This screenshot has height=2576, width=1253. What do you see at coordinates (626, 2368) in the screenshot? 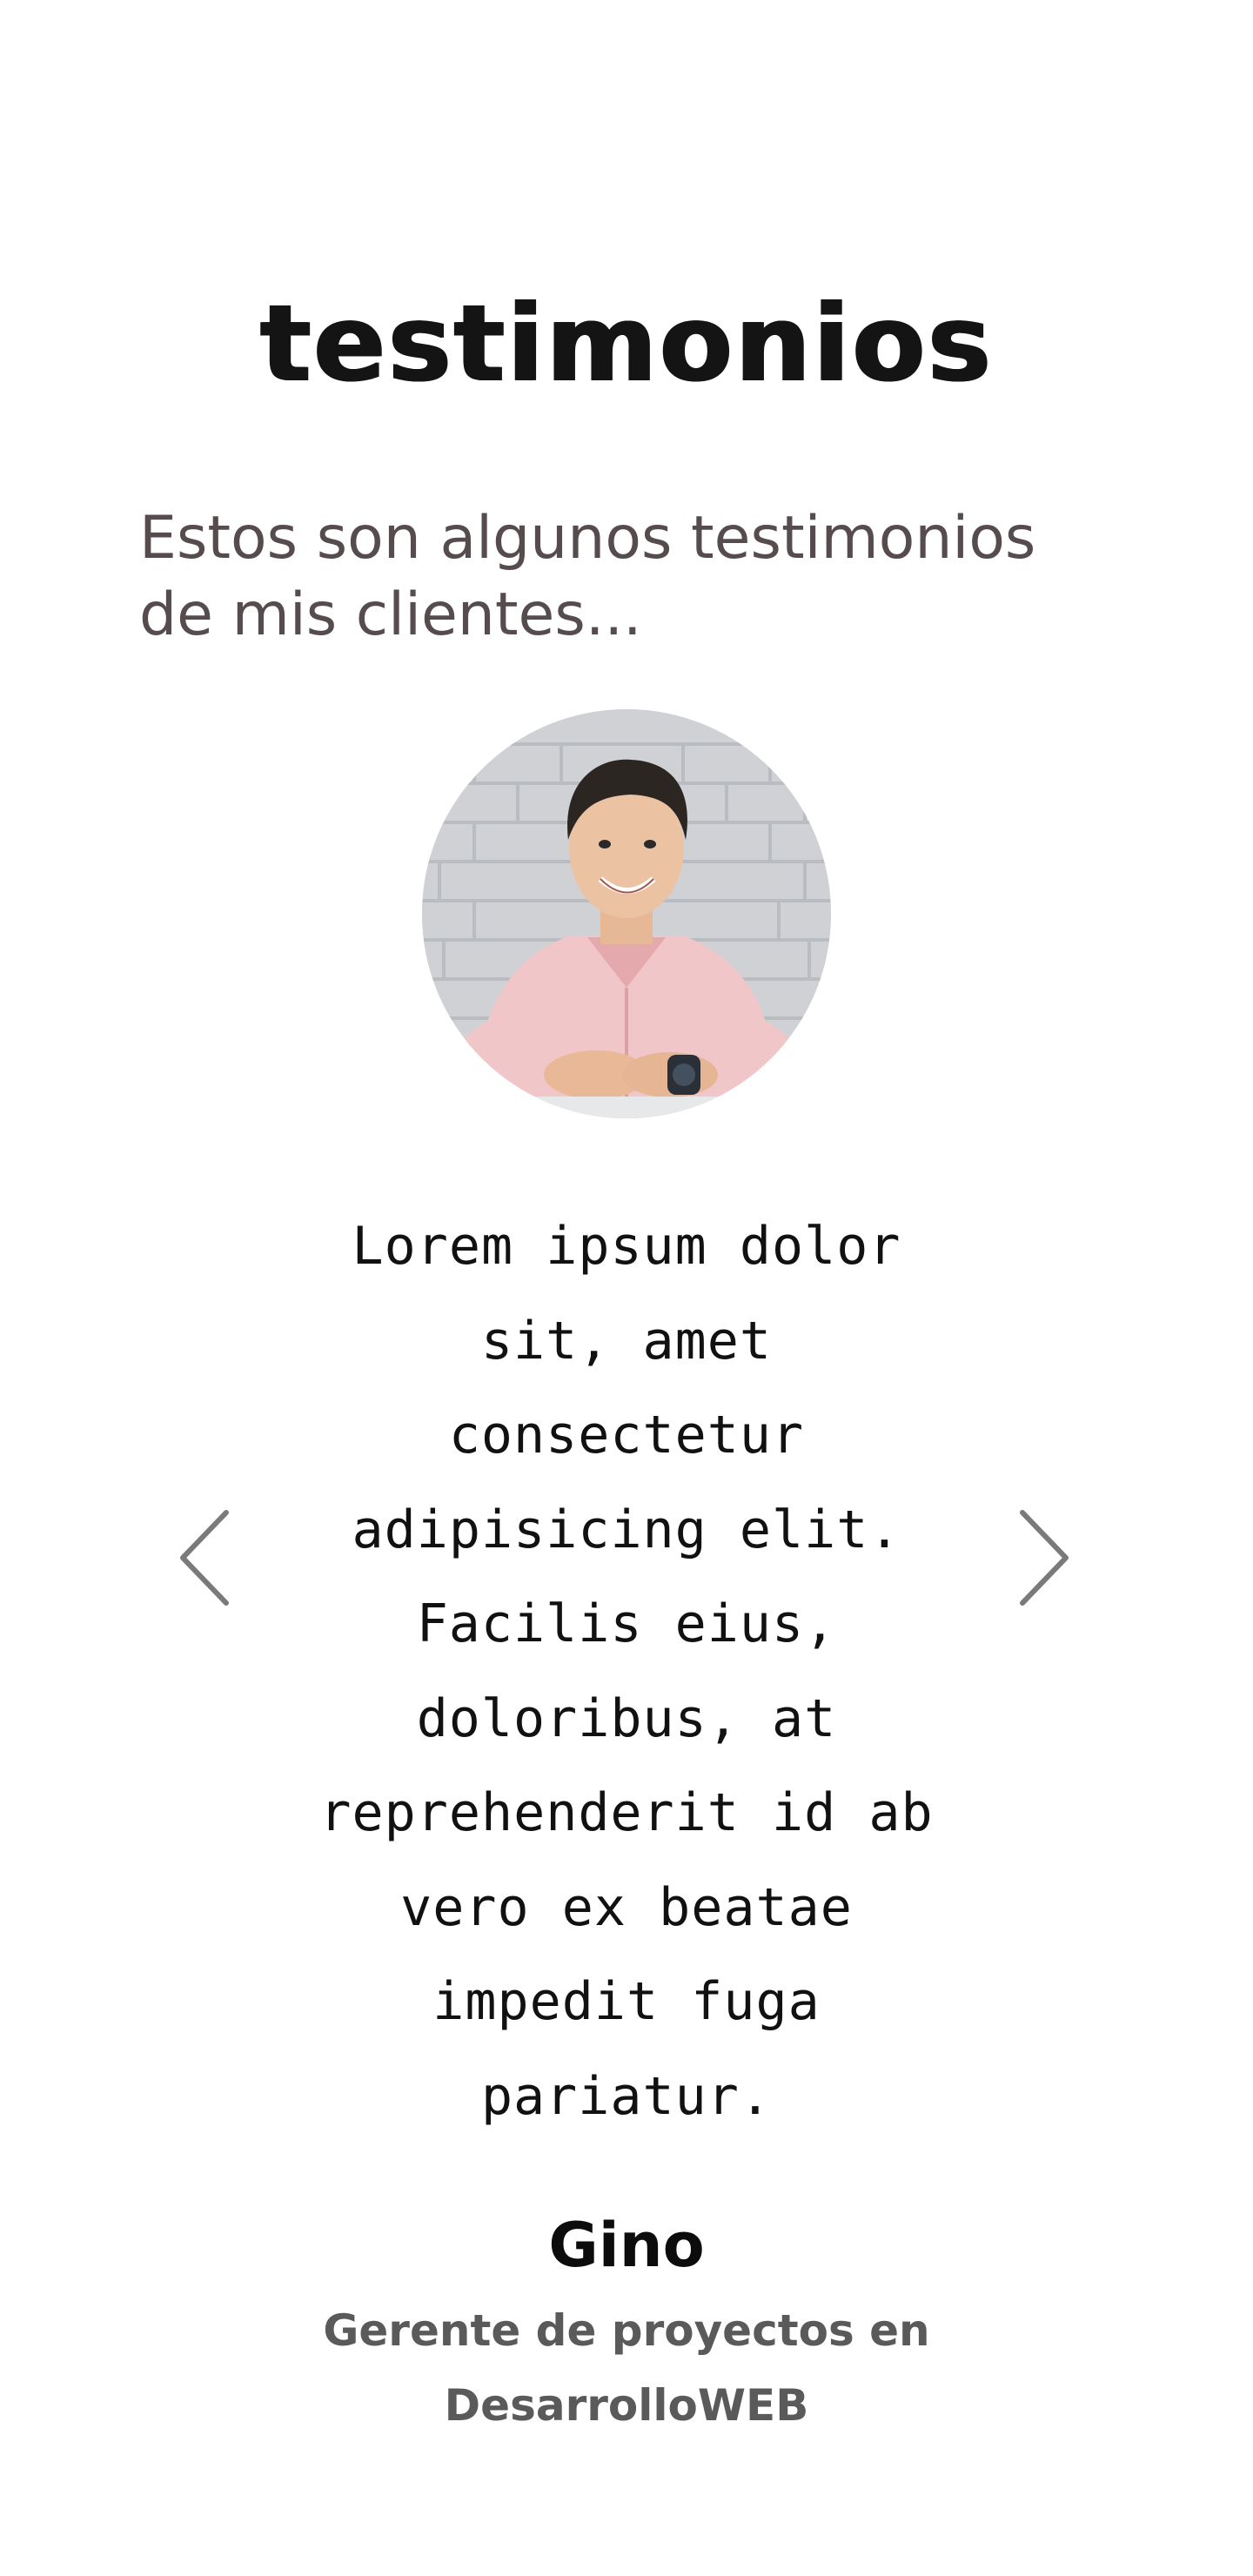
I see `testimonial-author-role: Gerente de proyectos en DesarrolloWEB` at bounding box center [626, 2368].